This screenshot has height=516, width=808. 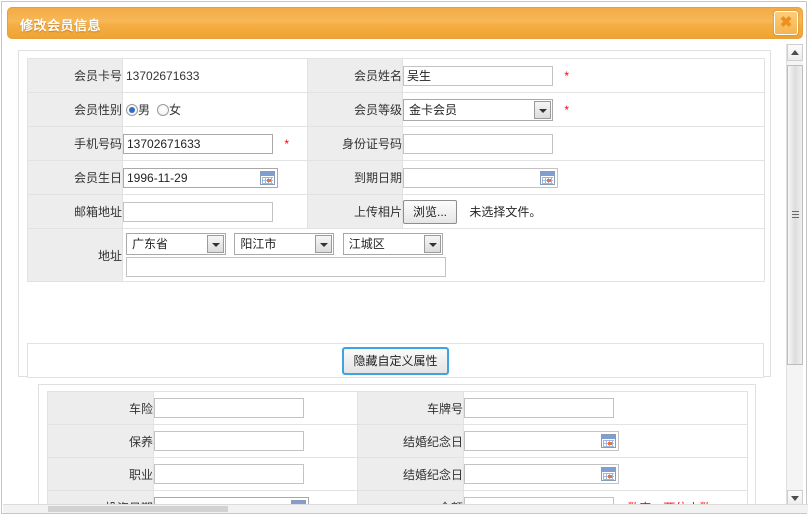 I want to click on district-select: 江城区, so click(x=392, y=243).